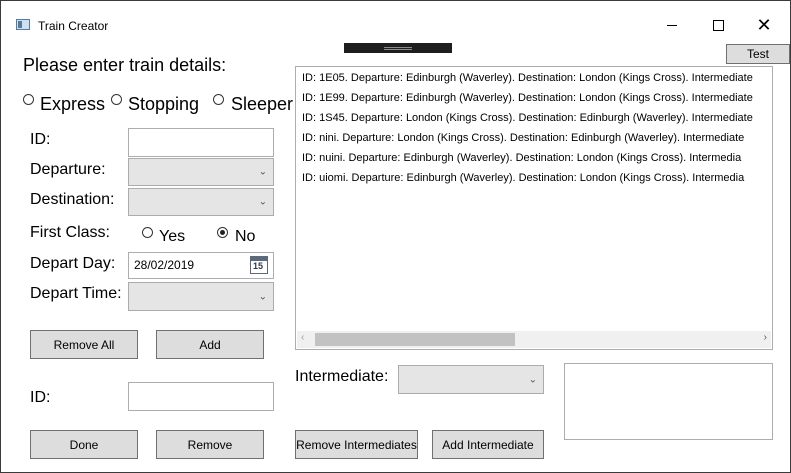  Describe the element at coordinates (84, 344) in the screenshot. I see `remove-all-button: Remove All` at that location.